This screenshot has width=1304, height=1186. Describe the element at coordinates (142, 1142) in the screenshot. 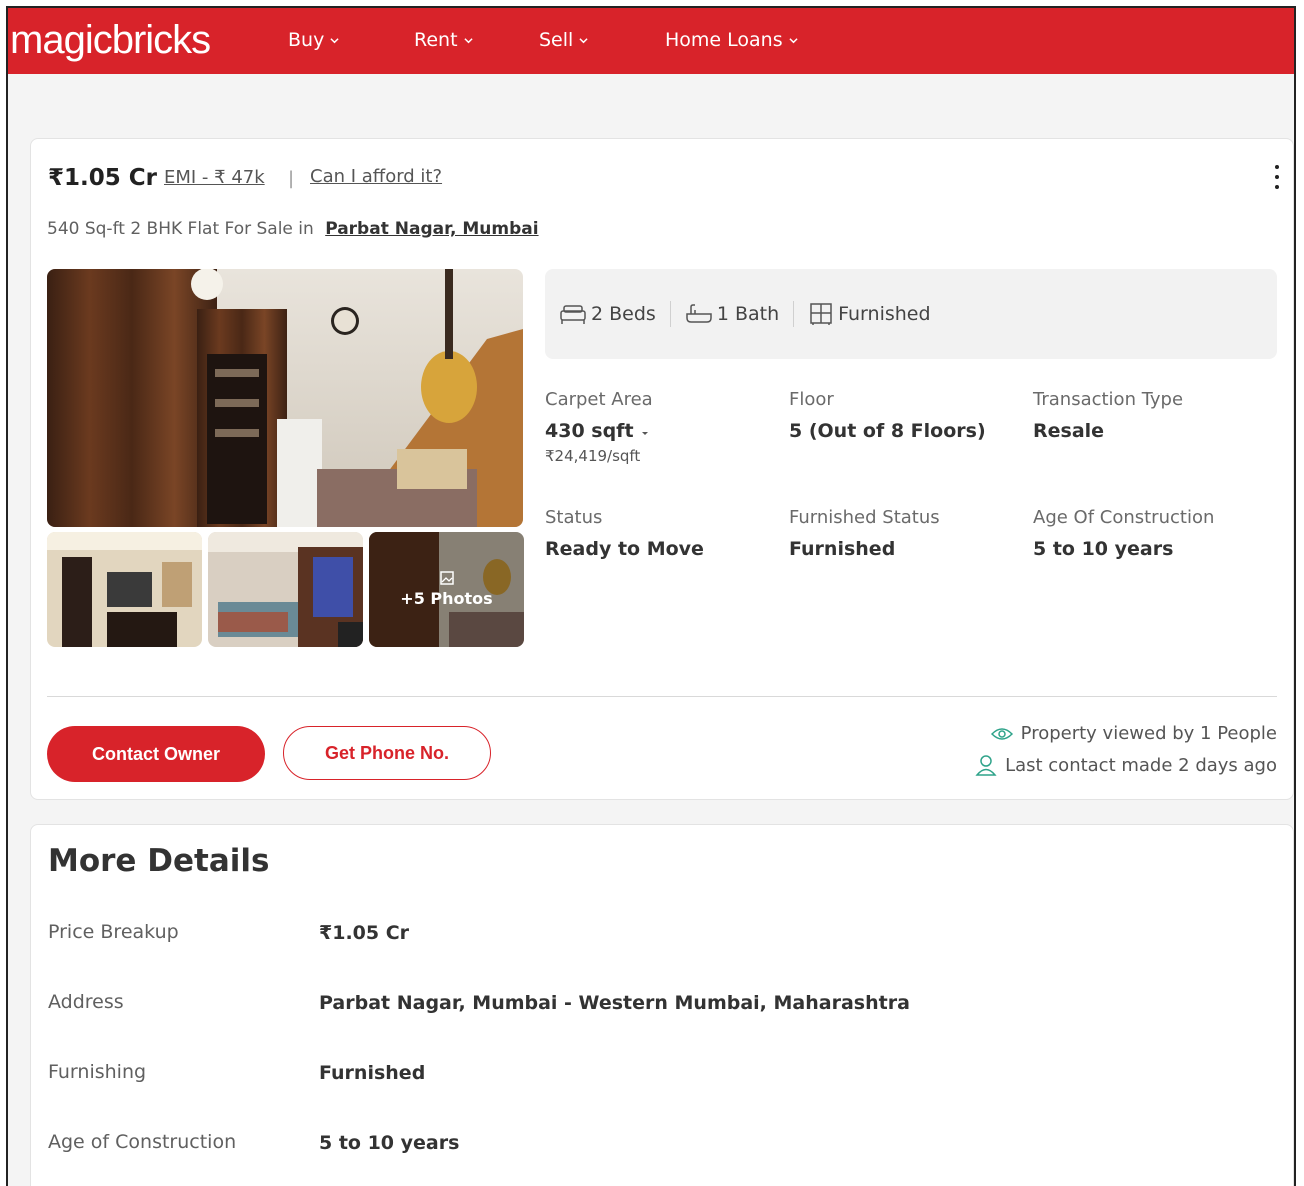

I see `detail-label: Age of Construction` at that location.